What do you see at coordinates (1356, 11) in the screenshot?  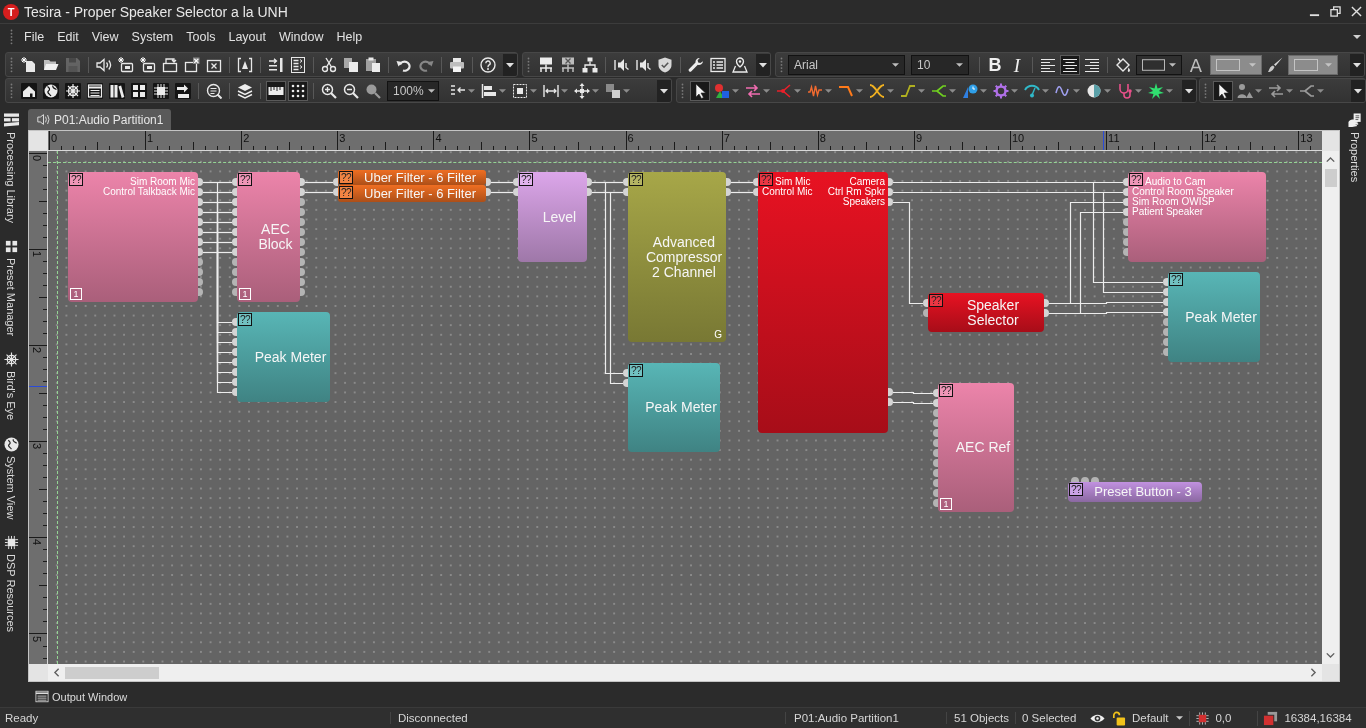 I see `close-icon` at bounding box center [1356, 11].